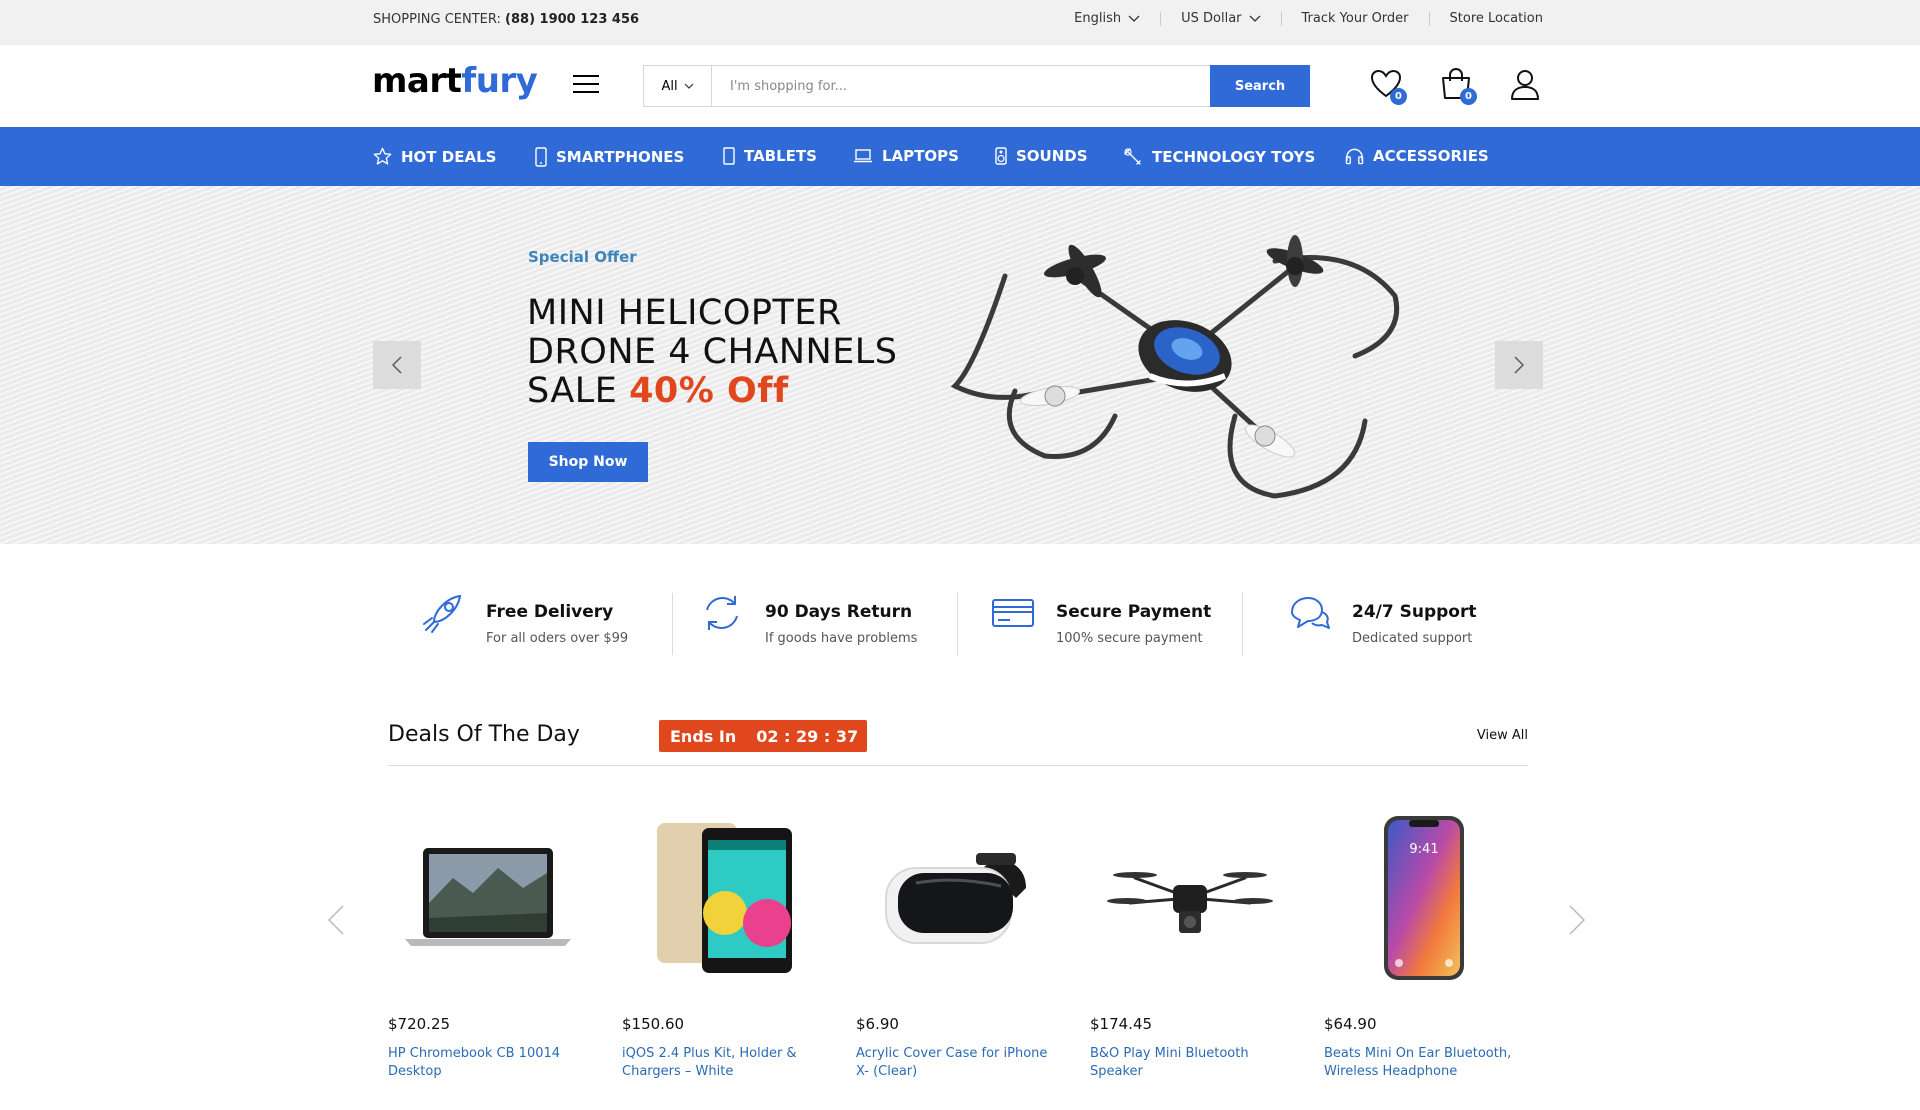 The width and height of the screenshot is (1920, 1110). What do you see at coordinates (763, 736) in the screenshot?
I see `deals-countdown: Ends In 02 : 29 : 37` at bounding box center [763, 736].